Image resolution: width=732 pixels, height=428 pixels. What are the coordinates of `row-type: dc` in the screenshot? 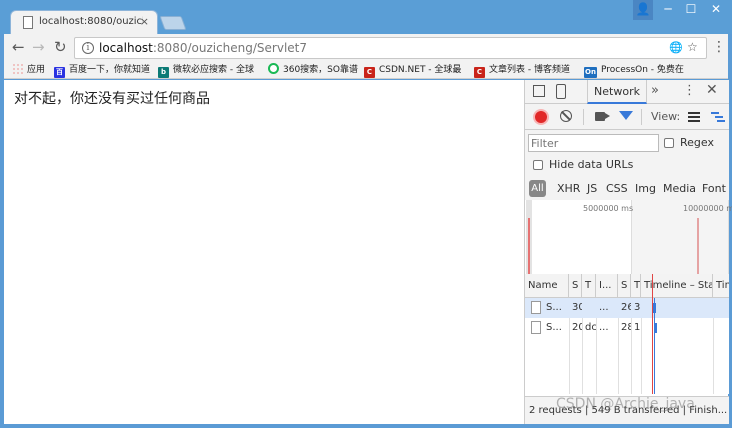 It's located at (590, 327).